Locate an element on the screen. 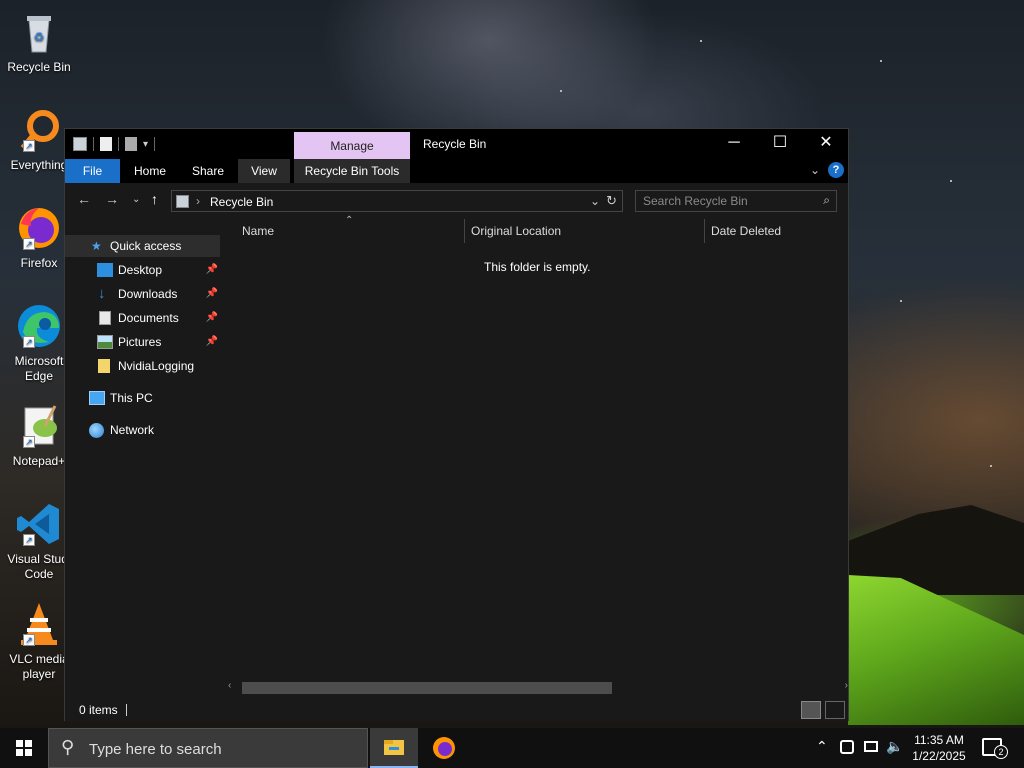 This screenshot has height=768, width=1024. search-input is located at coordinates (724, 201).